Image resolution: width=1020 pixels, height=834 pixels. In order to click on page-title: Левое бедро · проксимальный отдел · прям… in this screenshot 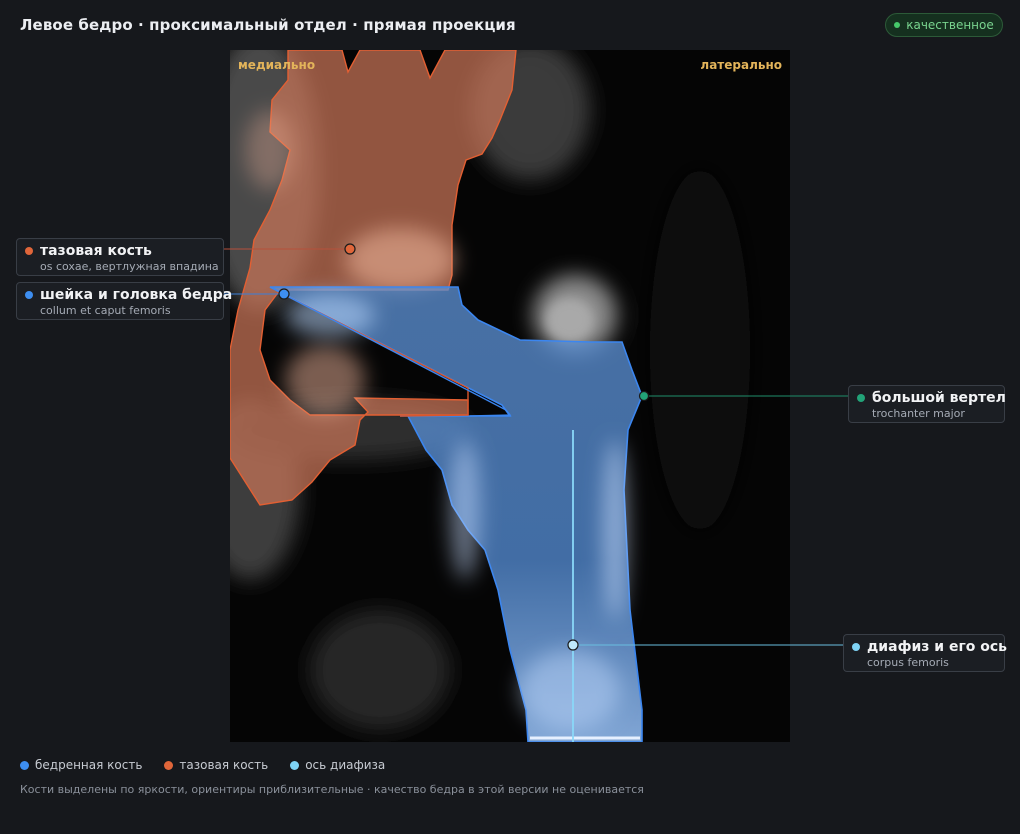, I will do `click(268, 25)`.